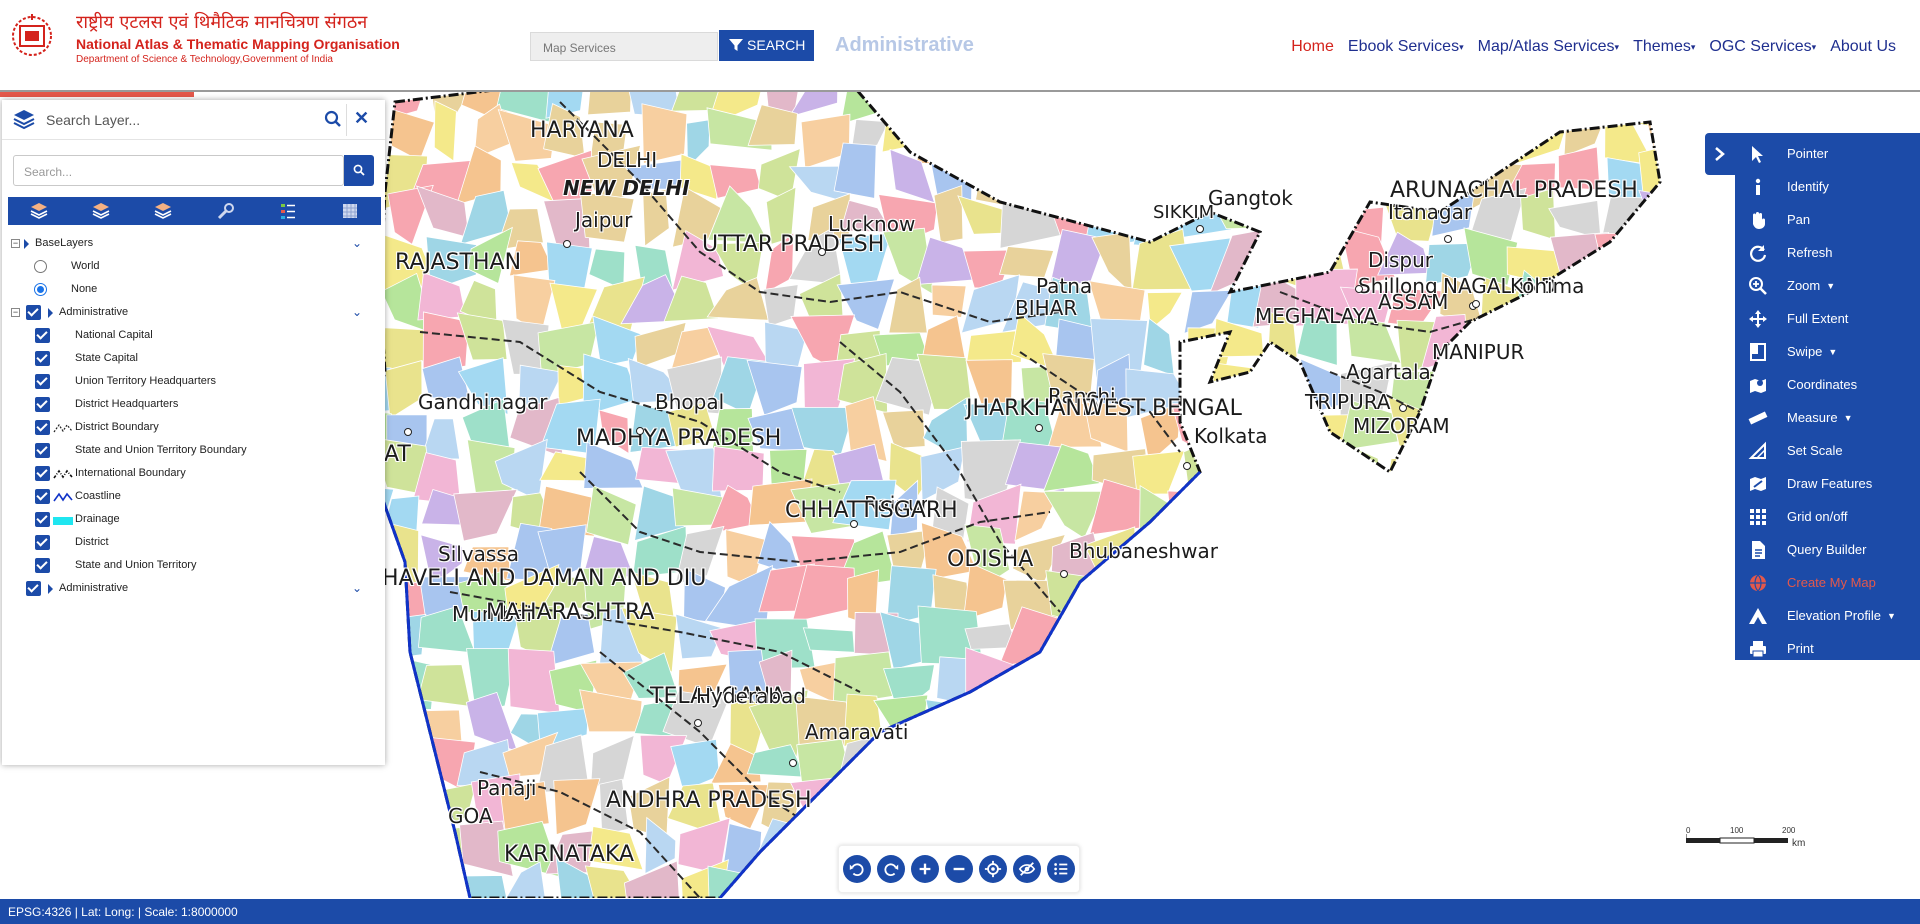 The height and width of the screenshot is (924, 1920). I want to click on nav-item-home: Home, so click(1312, 47).